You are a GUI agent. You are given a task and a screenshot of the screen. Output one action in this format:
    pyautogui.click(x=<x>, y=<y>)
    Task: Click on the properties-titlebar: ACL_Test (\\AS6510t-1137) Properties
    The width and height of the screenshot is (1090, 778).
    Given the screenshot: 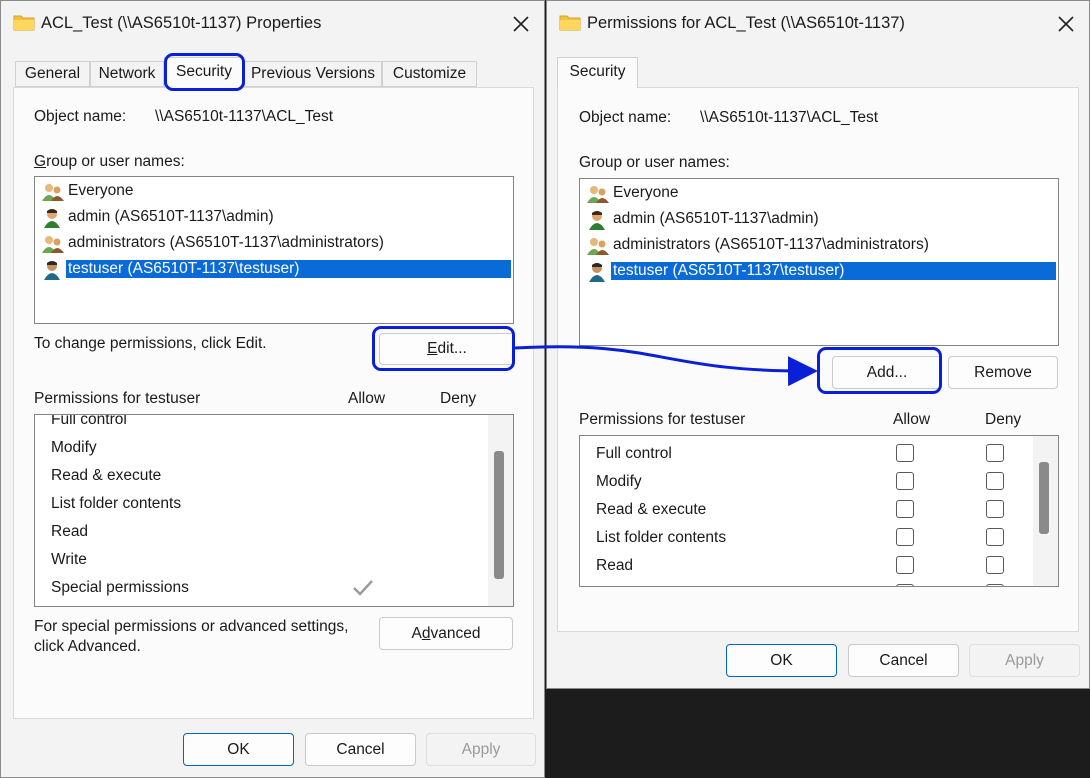 What is the action you would take?
    pyautogui.click(x=272, y=24)
    